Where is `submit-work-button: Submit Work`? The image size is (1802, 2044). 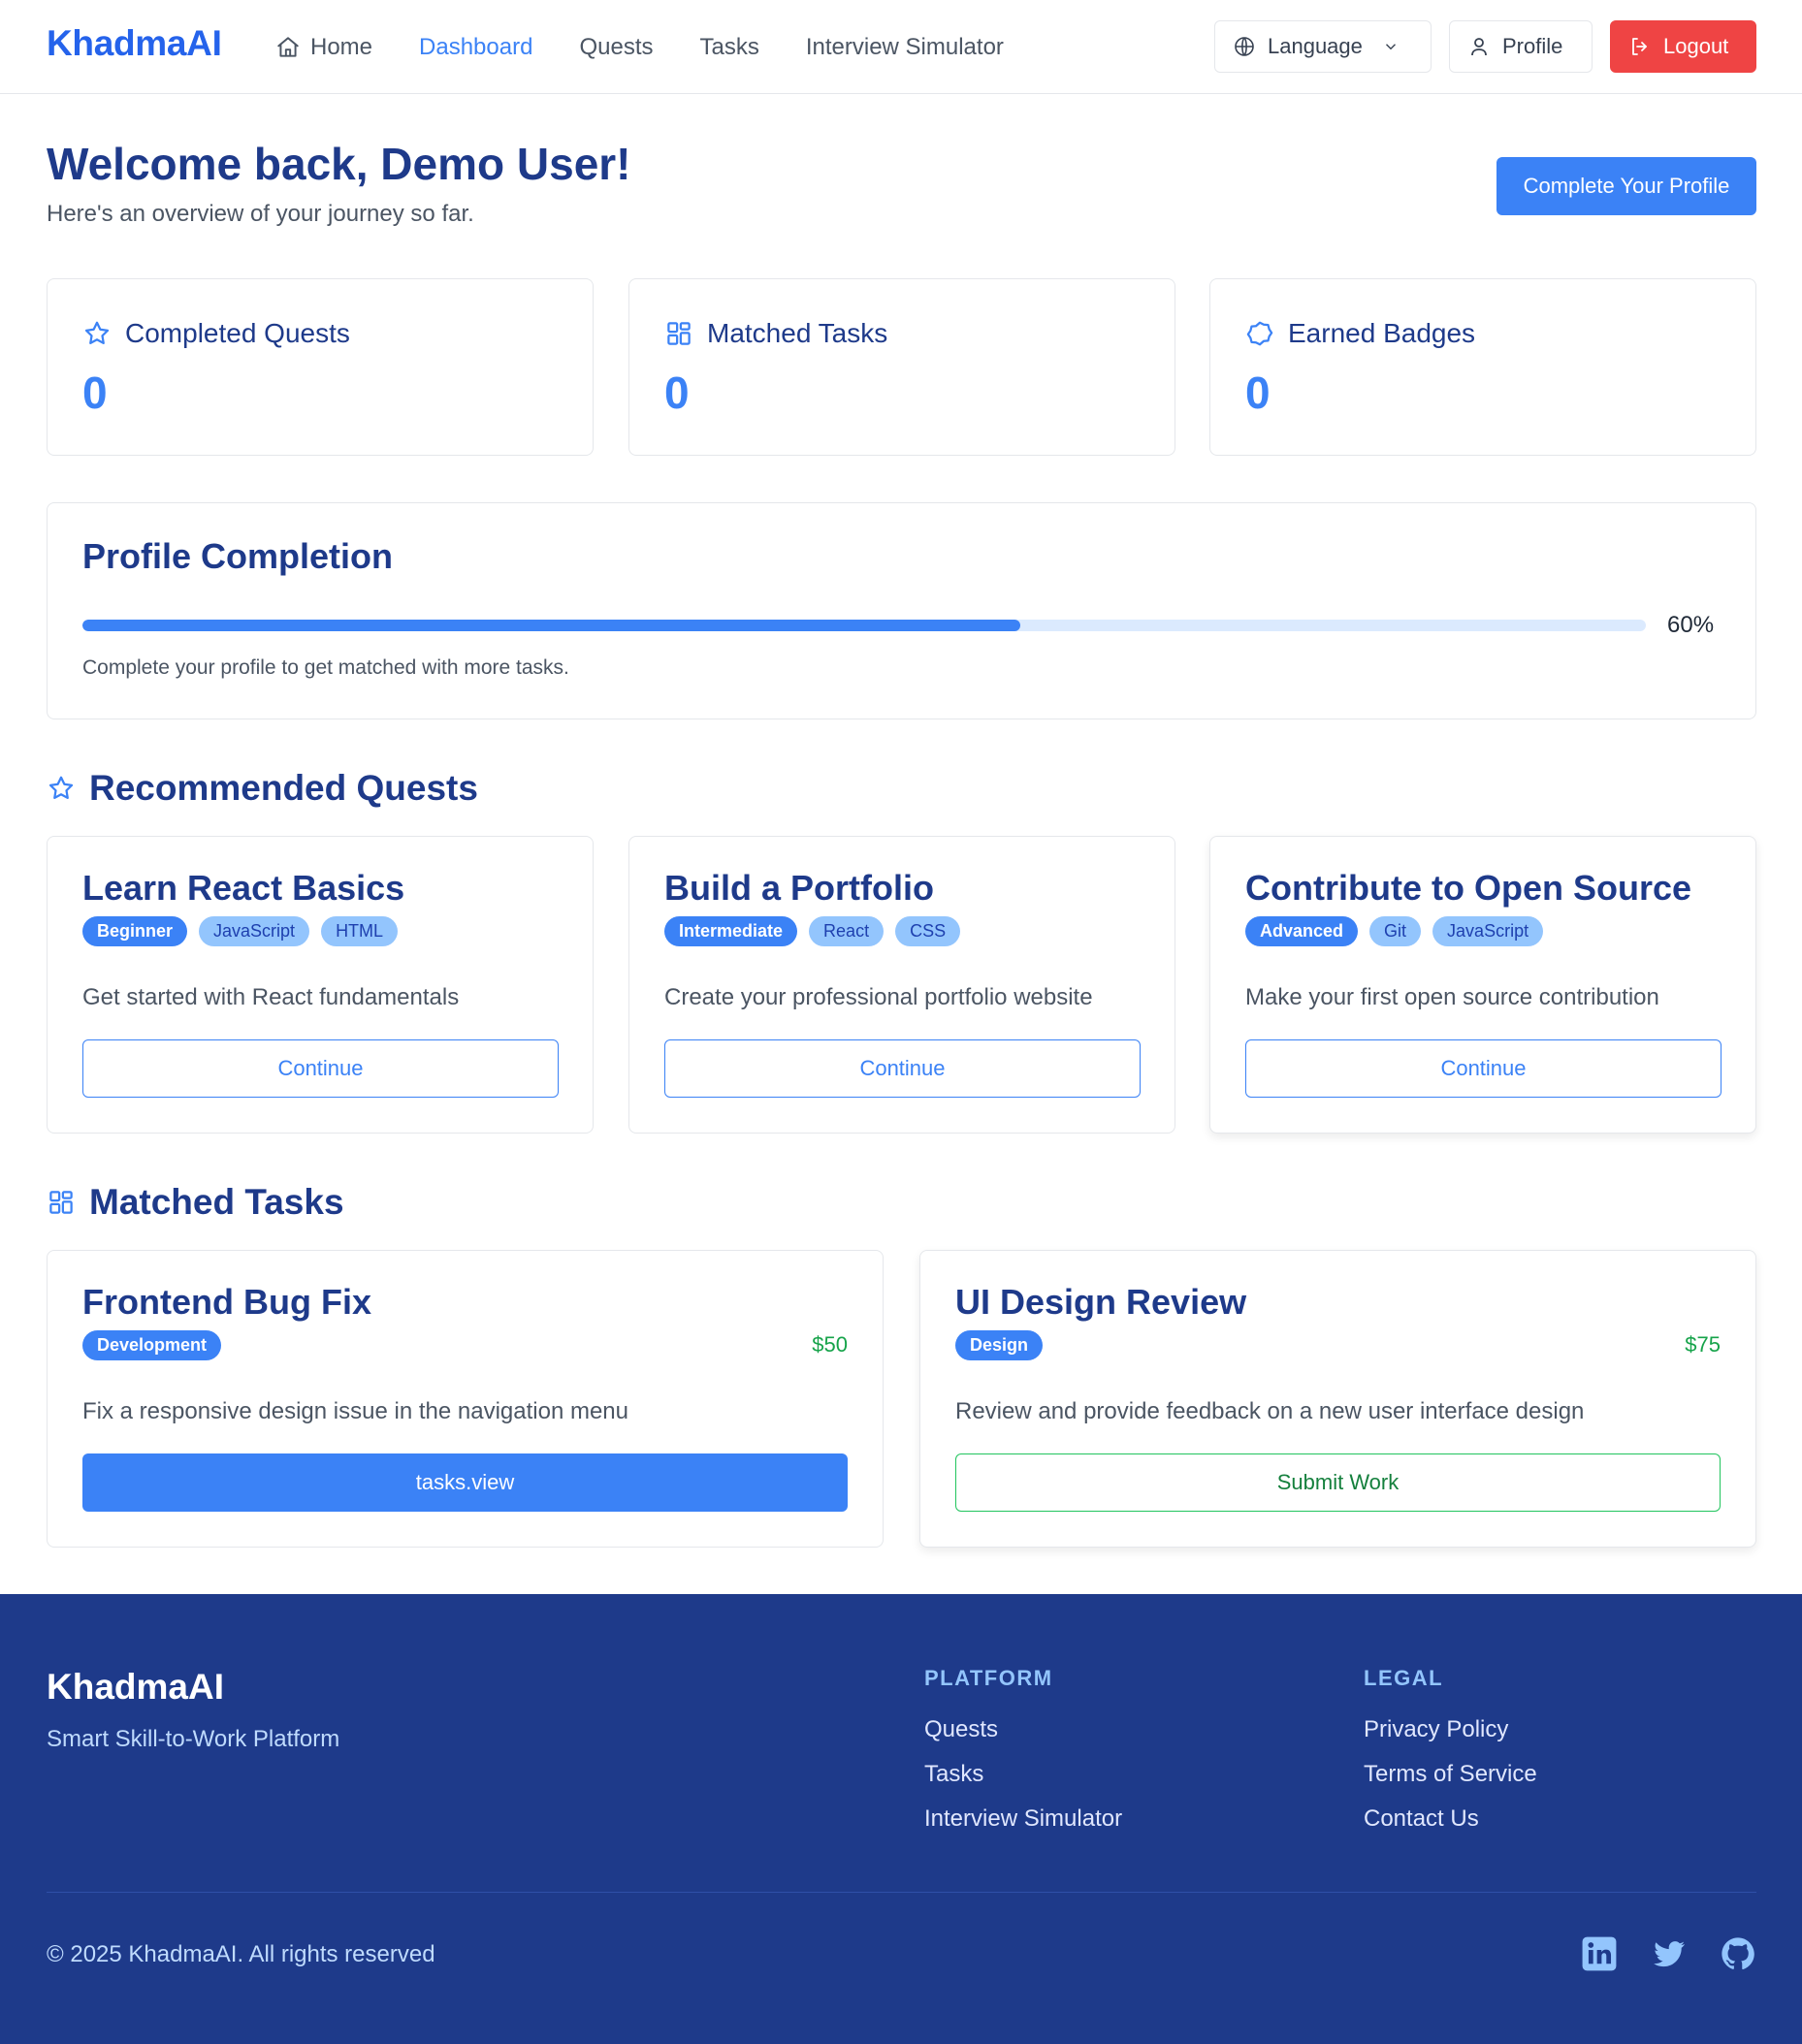 submit-work-button: Submit Work is located at coordinates (1338, 1482).